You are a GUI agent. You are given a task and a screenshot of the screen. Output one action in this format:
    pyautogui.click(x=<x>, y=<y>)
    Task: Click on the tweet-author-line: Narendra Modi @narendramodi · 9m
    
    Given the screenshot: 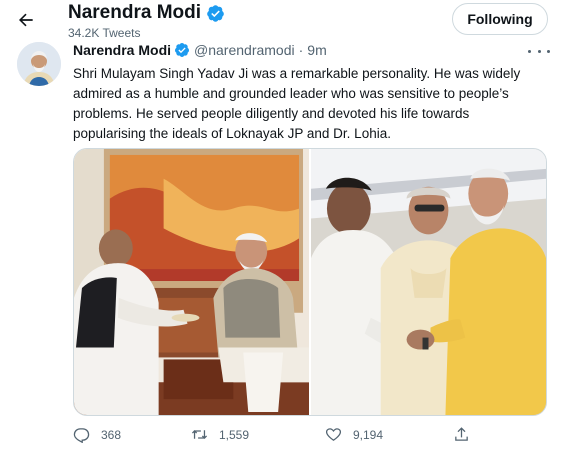 What is the action you would take?
    pyautogui.click(x=200, y=50)
    